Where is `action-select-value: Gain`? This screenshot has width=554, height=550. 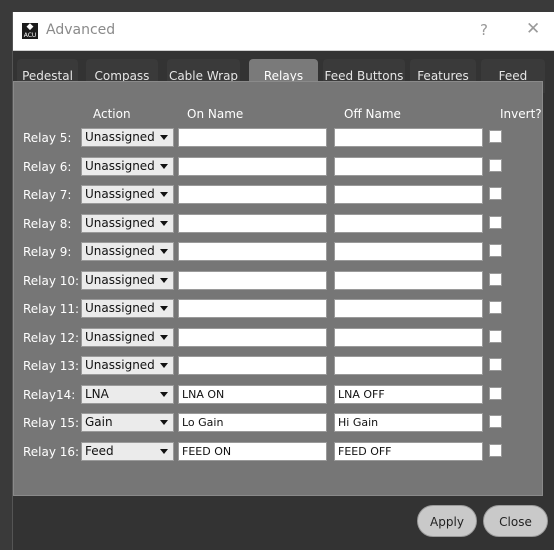
action-select-value: Gain is located at coordinates (99, 422).